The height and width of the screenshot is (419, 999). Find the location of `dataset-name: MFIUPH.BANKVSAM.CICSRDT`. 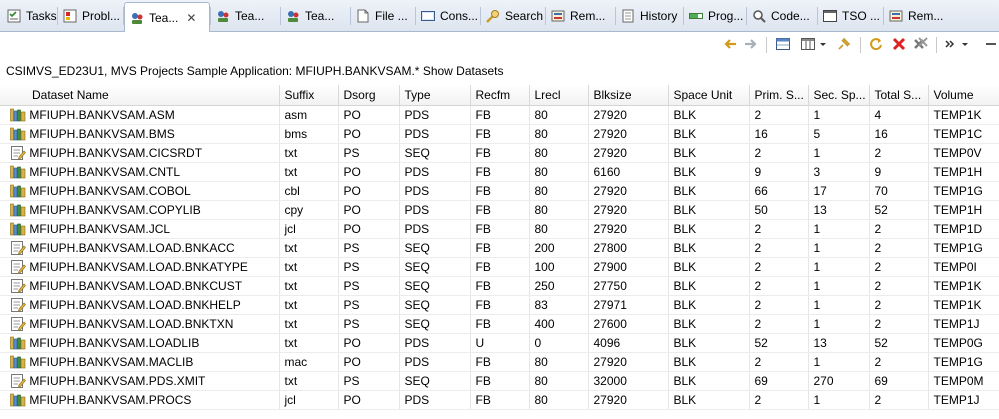

dataset-name: MFIUPH.BANKVSAM.CICSRDT is located at coordinates (116, 152).